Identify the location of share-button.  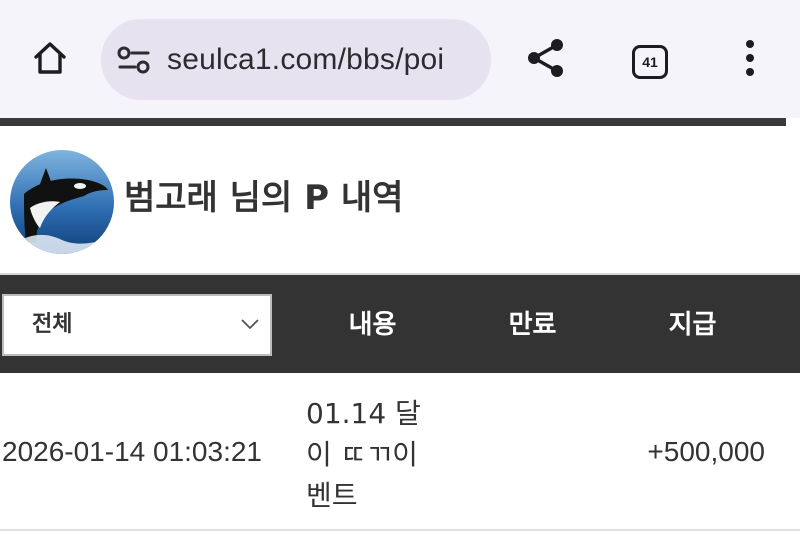
(546, 60).